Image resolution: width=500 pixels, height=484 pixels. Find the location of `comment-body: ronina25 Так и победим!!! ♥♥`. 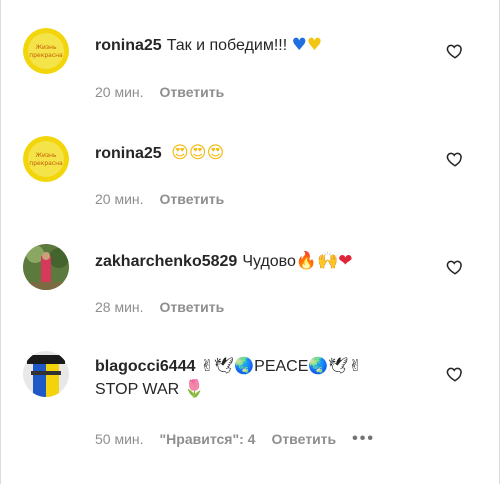

comment-body: ronina25 Так и победим!!! ♥♥ is located at coordinates (268, 45).